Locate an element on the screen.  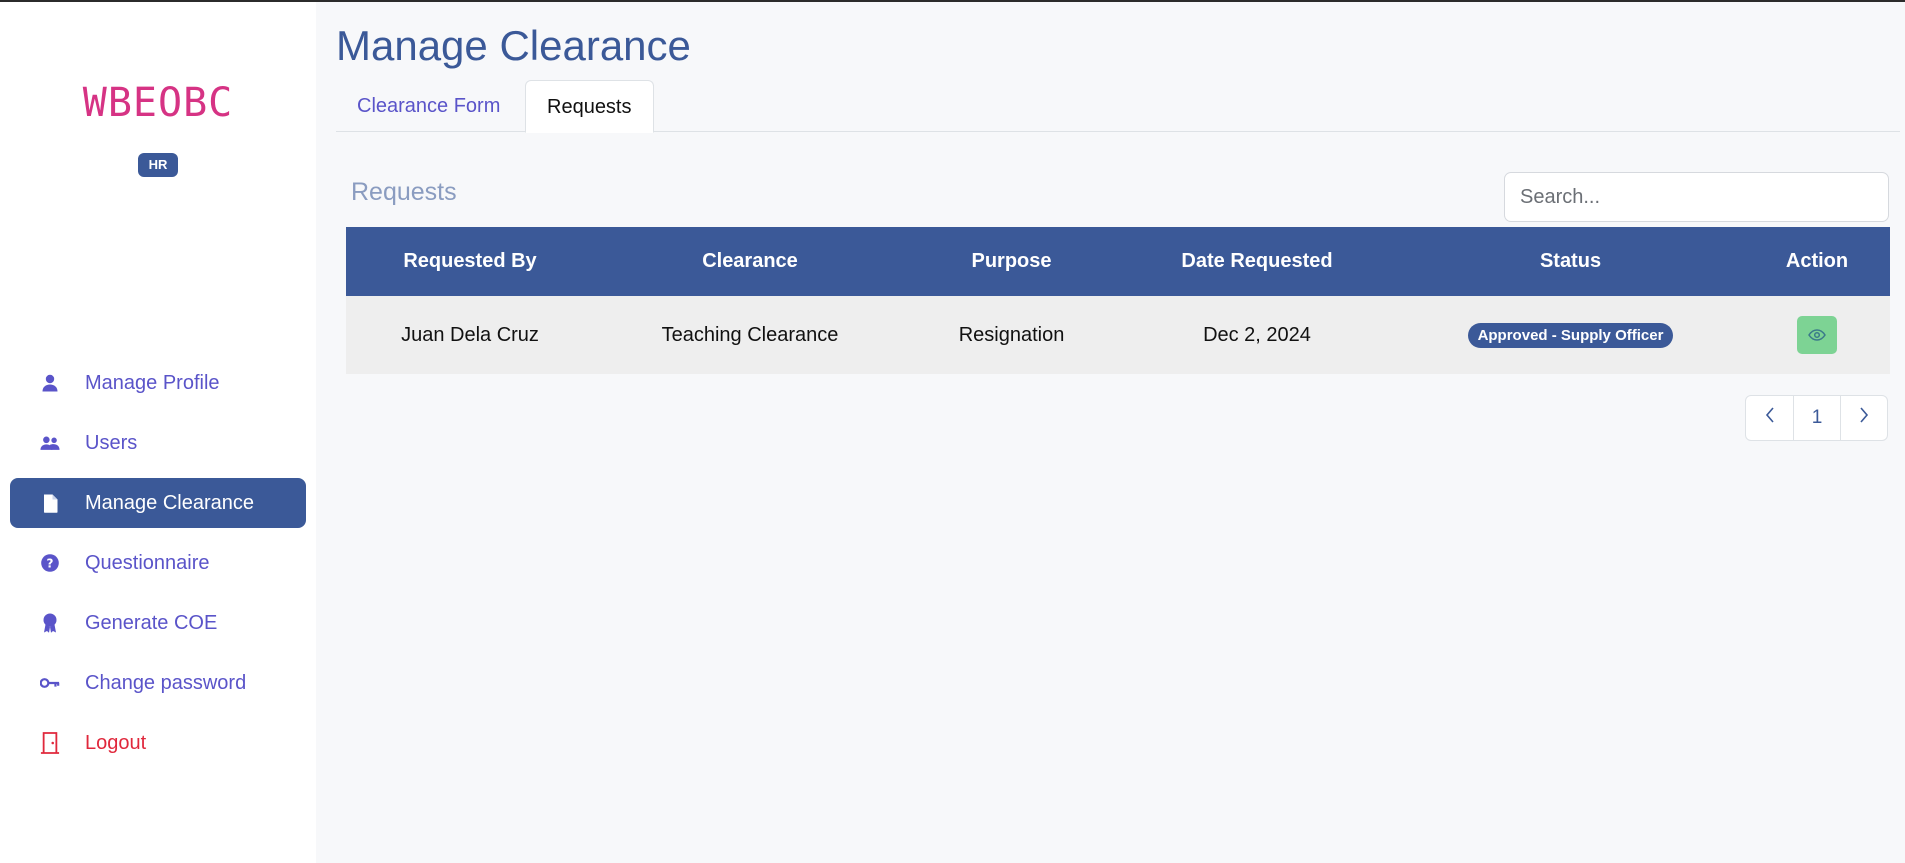
chevron-left-icon is located at coordinates (1770, 418).